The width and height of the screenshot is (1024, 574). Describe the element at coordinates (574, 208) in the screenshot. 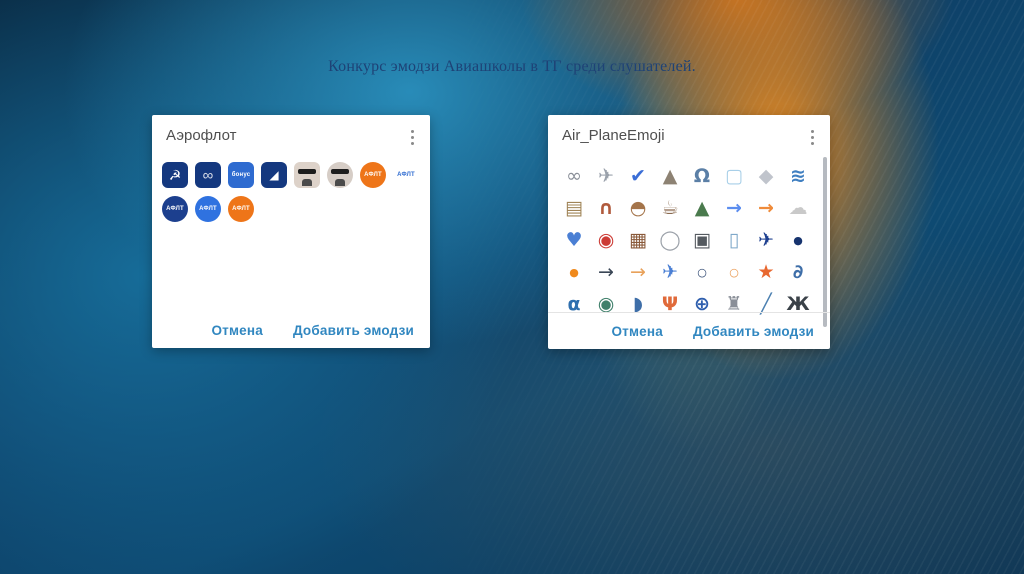

I see `books-emoji: ▤` at that location.